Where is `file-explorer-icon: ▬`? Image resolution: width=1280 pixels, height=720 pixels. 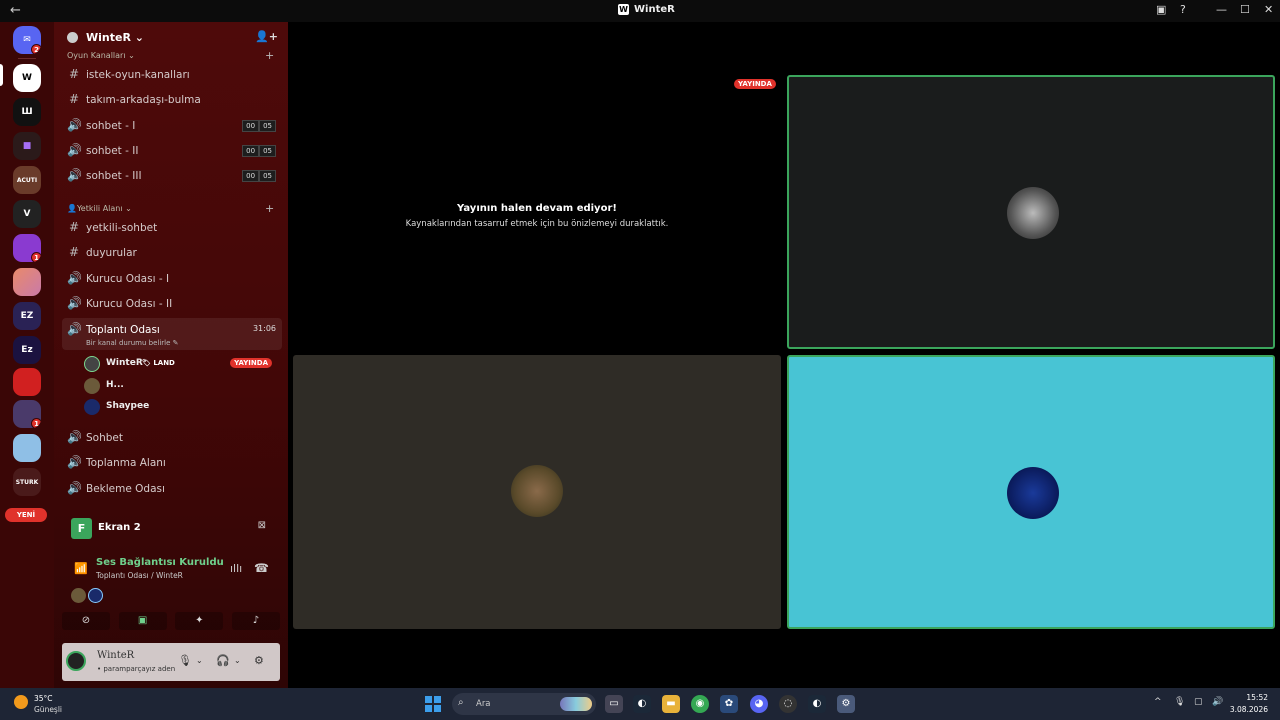
file-explorer-icon: ▬ is located at coordinates (671, 704).